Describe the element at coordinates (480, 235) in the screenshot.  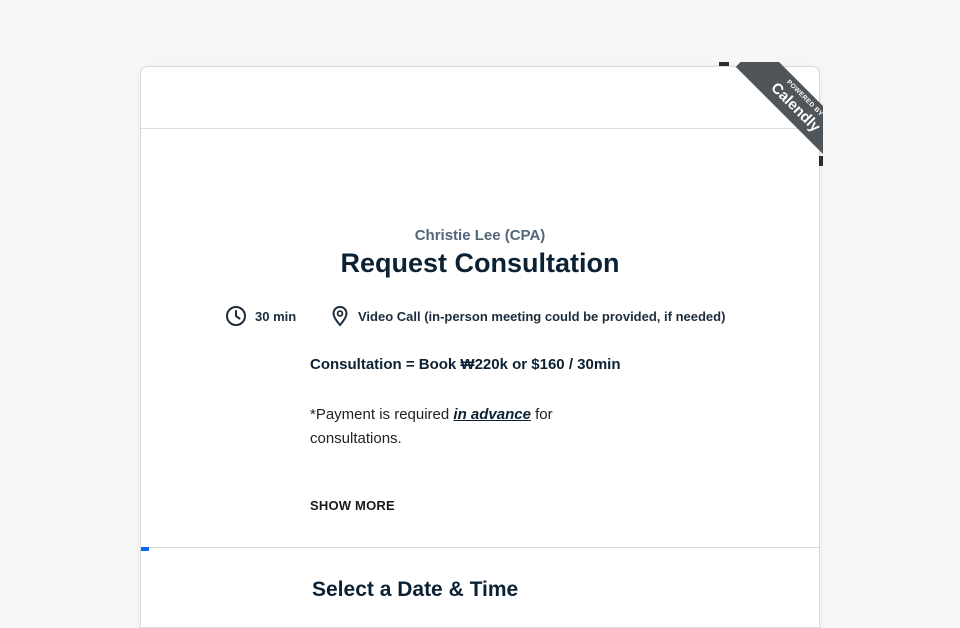
I see `host-name: Christie Lee (CPA)` at that location.